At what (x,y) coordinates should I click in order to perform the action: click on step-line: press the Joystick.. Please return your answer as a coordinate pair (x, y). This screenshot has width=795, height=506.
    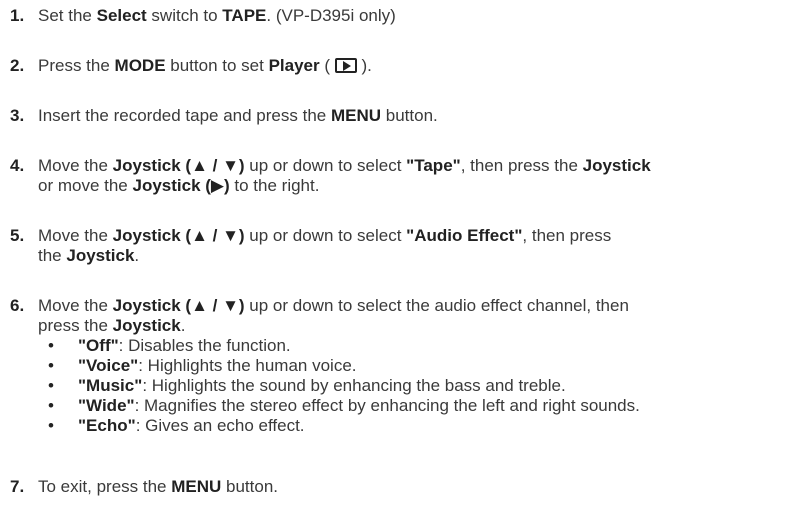
    Looking at the image, I should click on (400, 326).